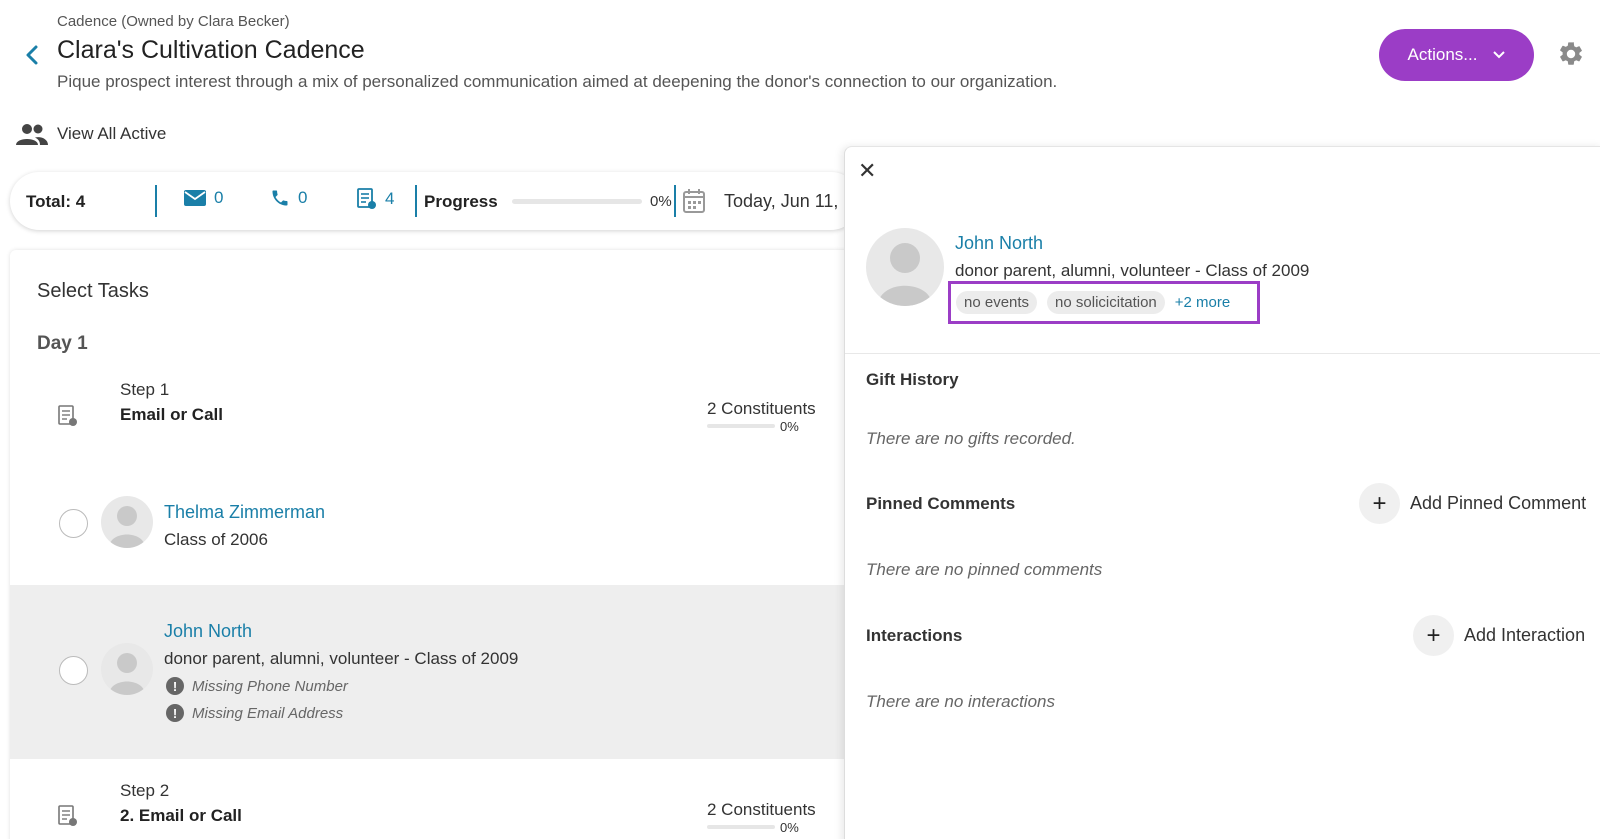 The height and width of the screenshot is (839, 1600). What do you see at coordinates (268, 713) in the screenshot?
I see `warning-text: Missing Email Address` at bounding box center [268, 713].